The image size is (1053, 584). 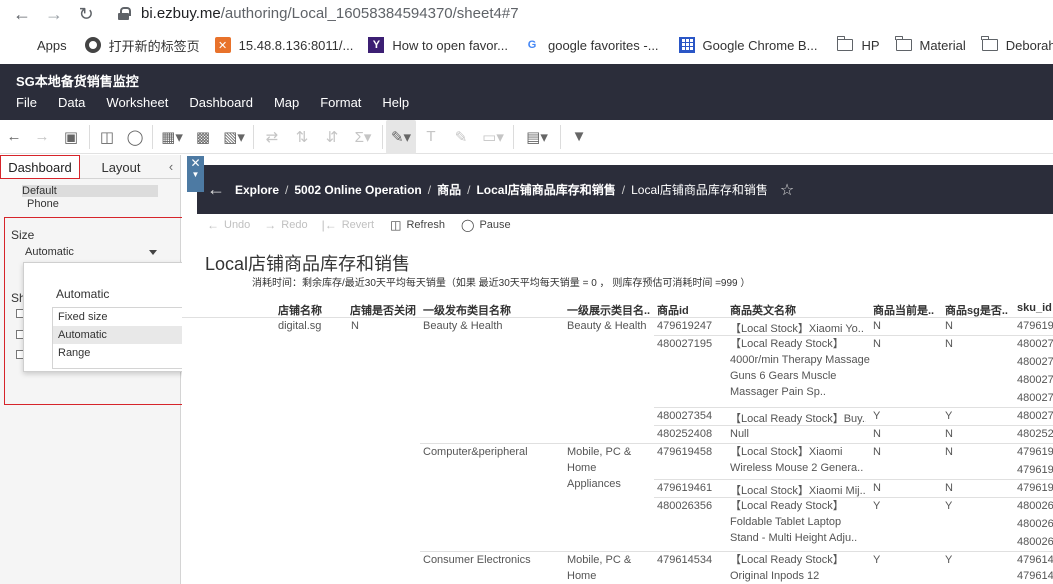 What do you see at coordinates (798, 491) in the screenshot?
I see `cell-product-name: 【Local Stock】Xiaomi Mij..` at bounding box center [798, 491].